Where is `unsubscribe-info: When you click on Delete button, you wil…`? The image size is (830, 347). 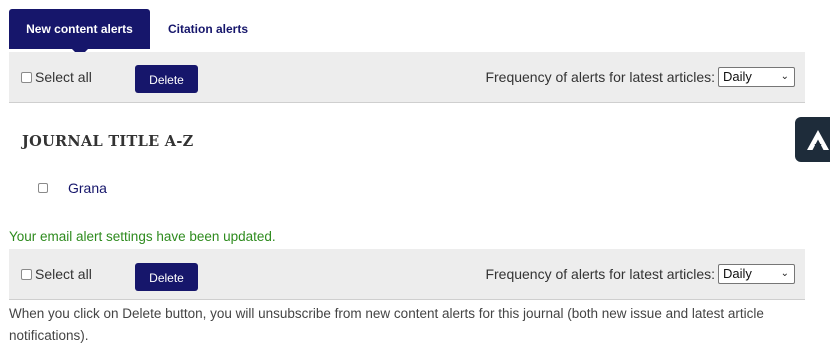
unsubscribe-info: When you click on Delete button, you wil… is located at coordinates (386, 324).